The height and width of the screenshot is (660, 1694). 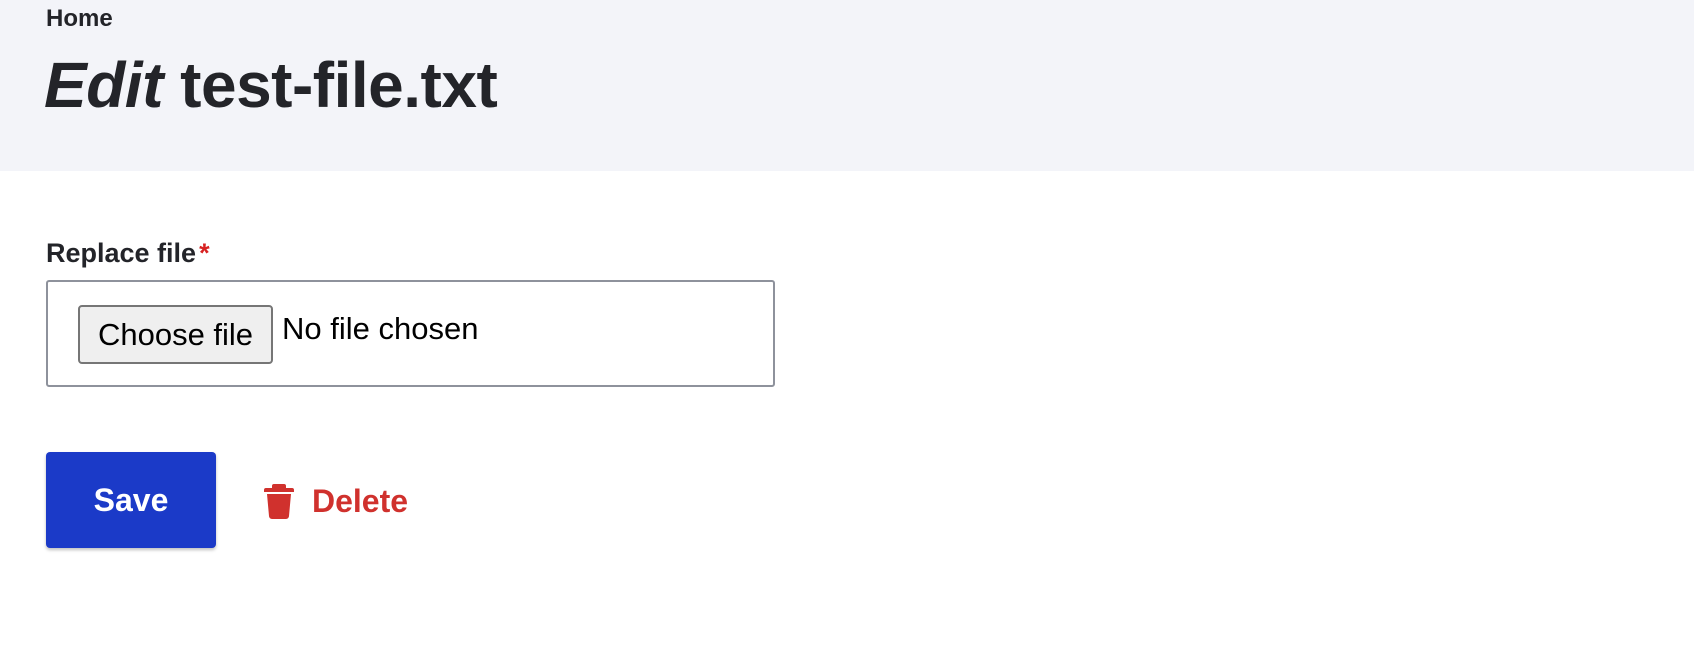 I want to click on replace-file-field: Choose file No file chosen, so click(x=410, y=333).